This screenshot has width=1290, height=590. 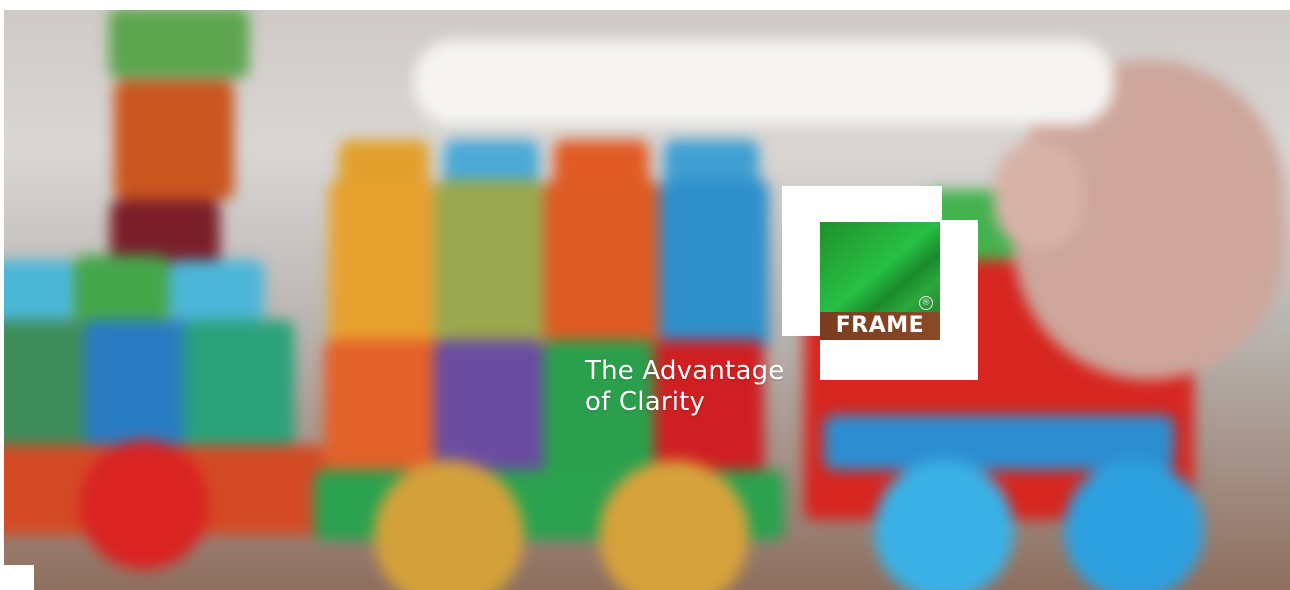 What do you see at coordinates (144, 505) in the screenshot?
I see `wheel-red-left` at bounding box center [144, 505].